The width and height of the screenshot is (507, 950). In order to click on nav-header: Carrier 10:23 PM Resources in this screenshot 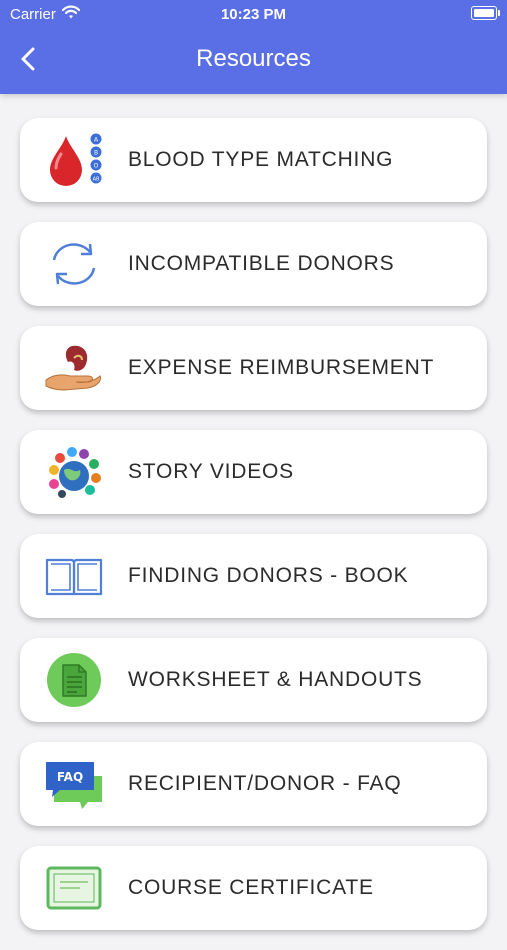, I will do `click(253, 47)`.